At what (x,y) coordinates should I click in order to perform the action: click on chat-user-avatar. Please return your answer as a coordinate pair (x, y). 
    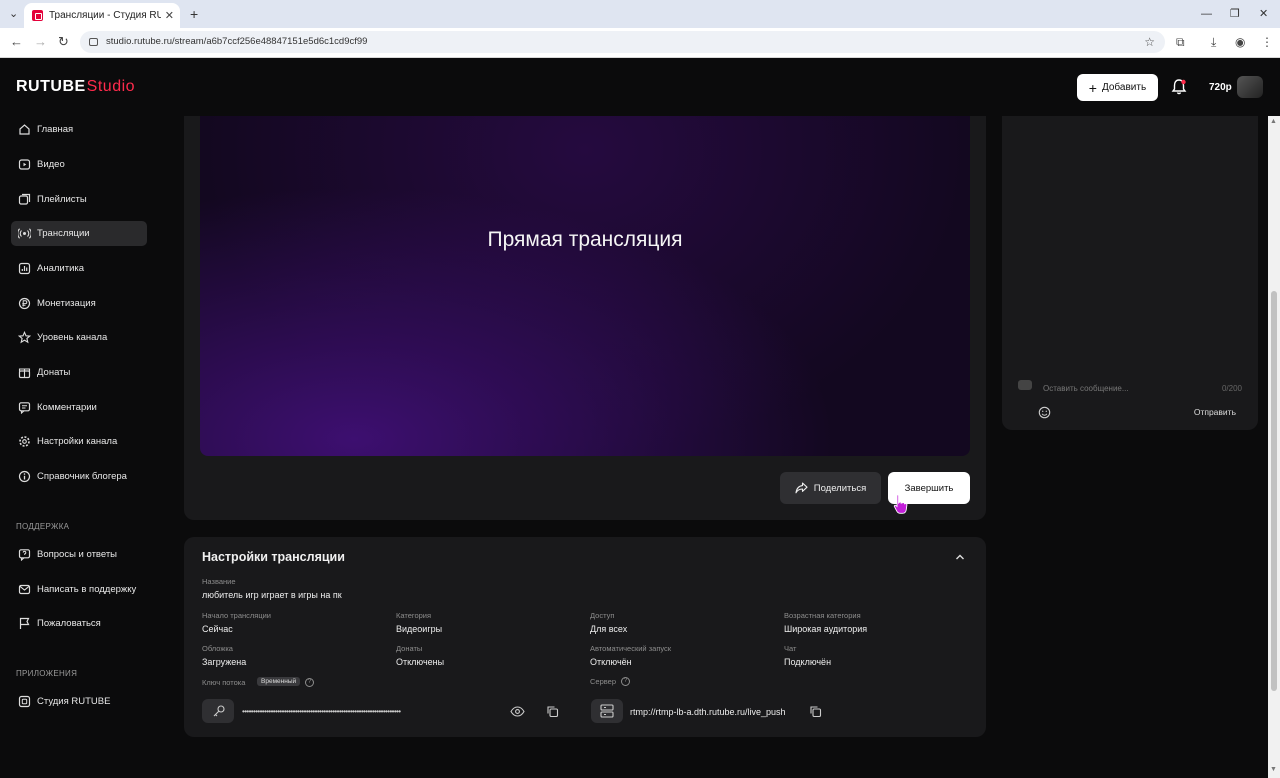
    Looking at the image, I should click on (1025, 385).